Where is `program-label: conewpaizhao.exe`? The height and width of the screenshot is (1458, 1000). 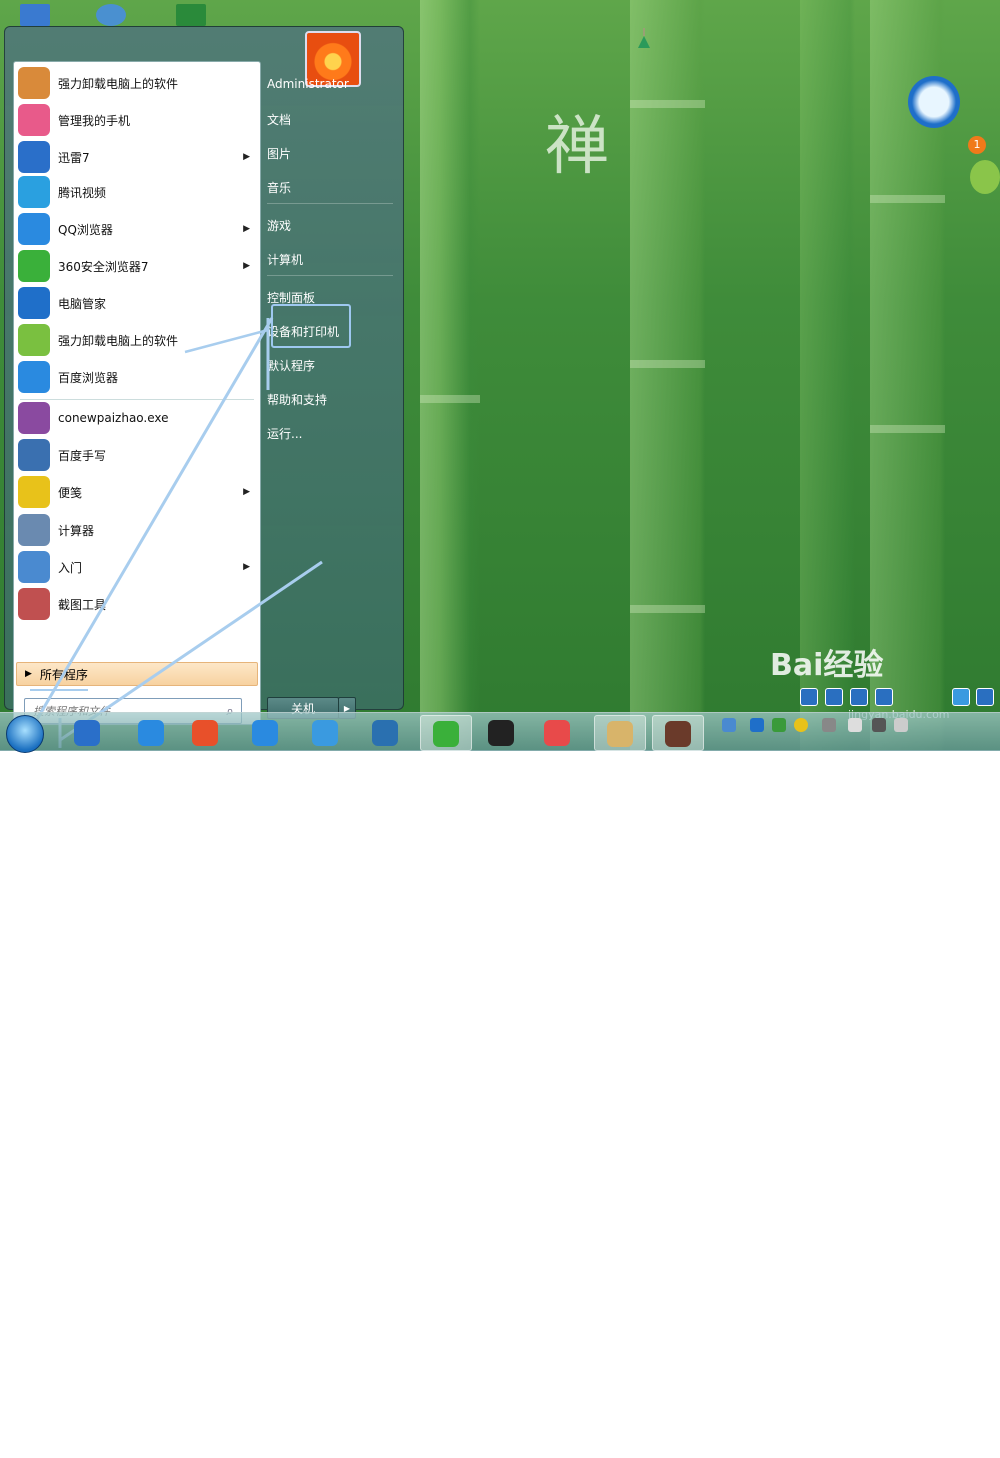 program-label: conewpaizhao.exe is located at coordinates (113, 418).